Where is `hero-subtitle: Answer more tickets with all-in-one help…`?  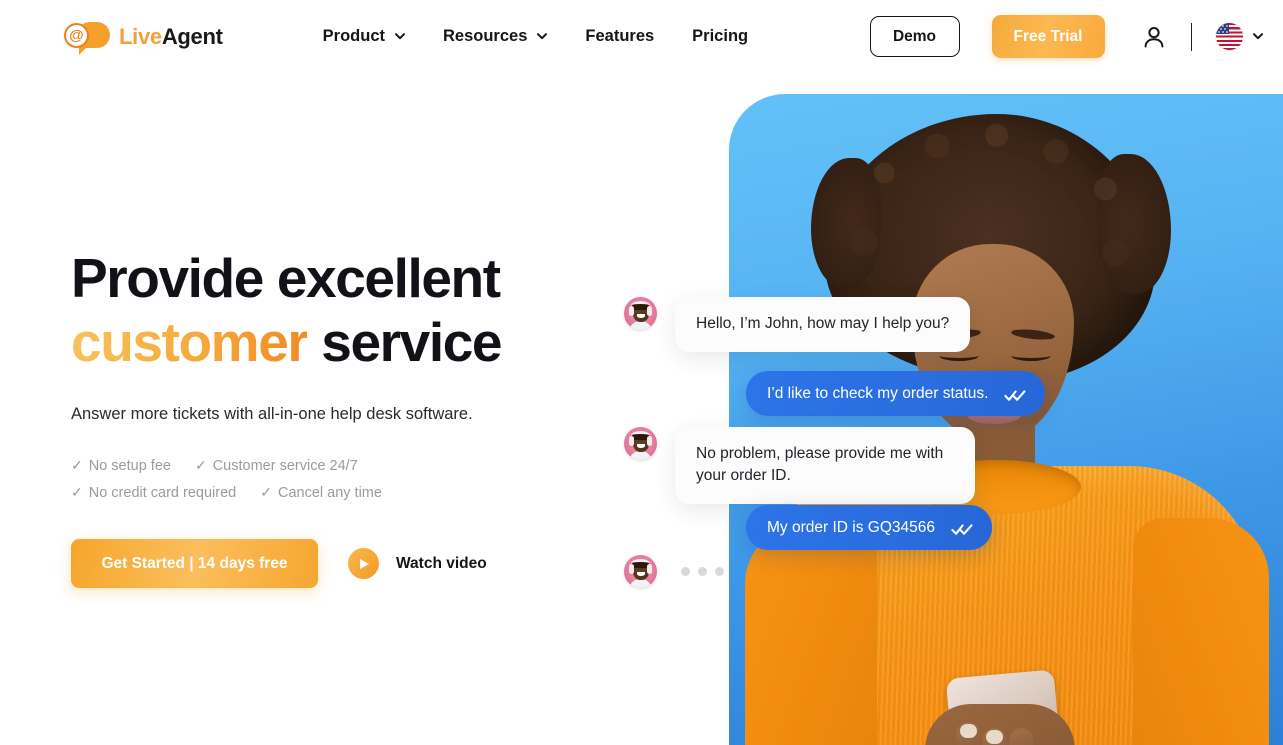 hero-subtitle: Answer more tickets with all-in-one help… is located at coordinates (272, 414).